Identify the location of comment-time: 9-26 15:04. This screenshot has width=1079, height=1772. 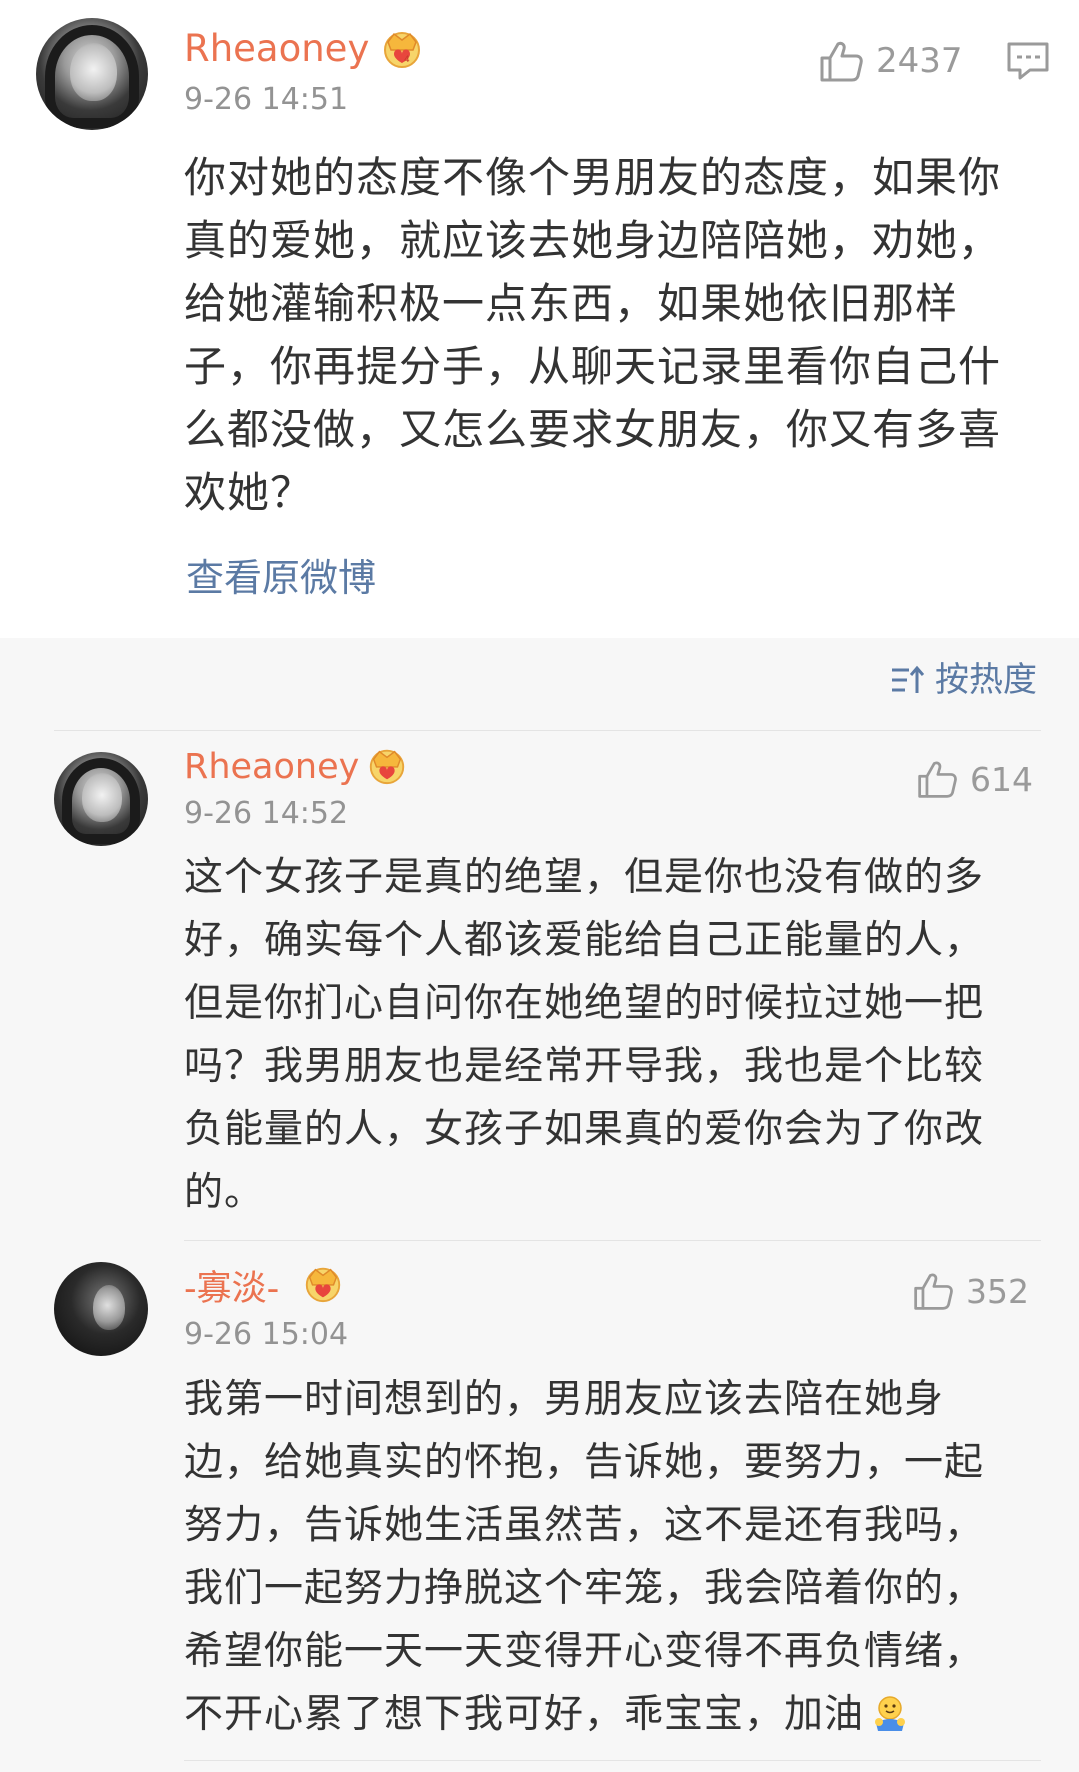
(266, 1334).